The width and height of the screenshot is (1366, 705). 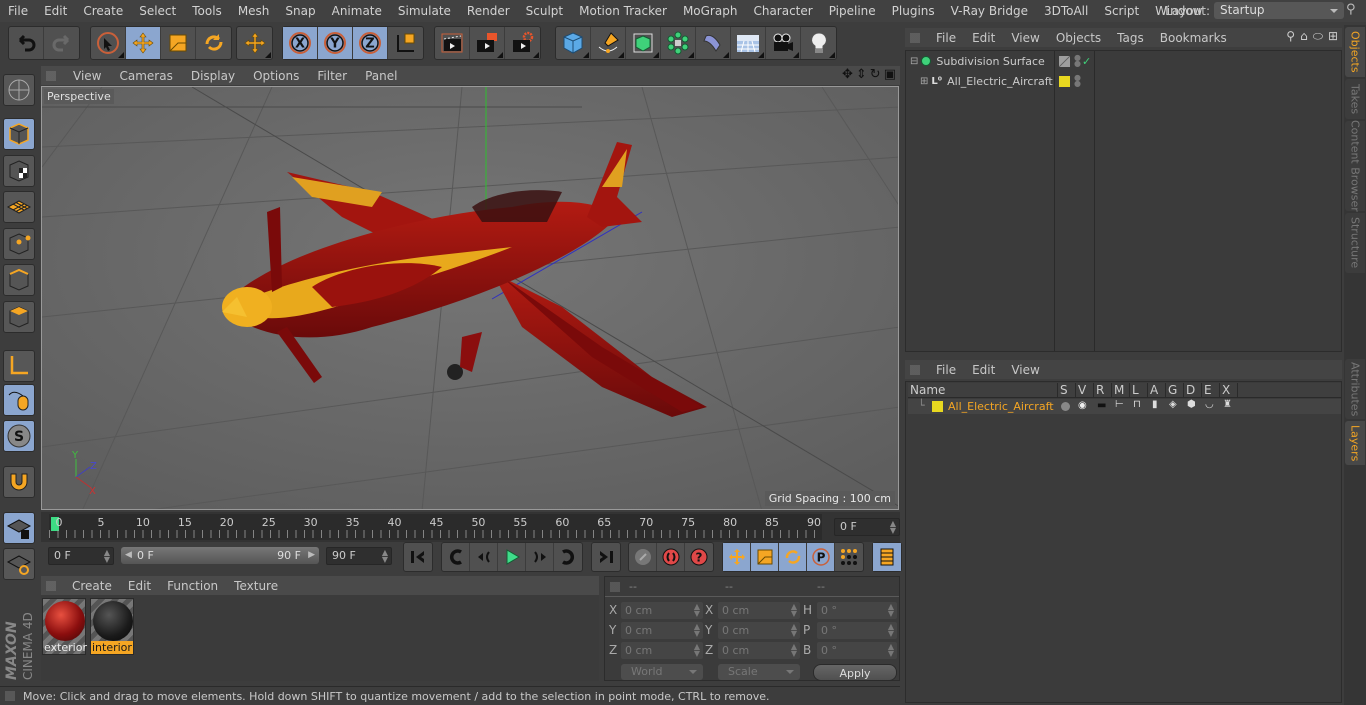 I want to click on transform-mode-dropdown: Scale, so click(x=759, y=672).